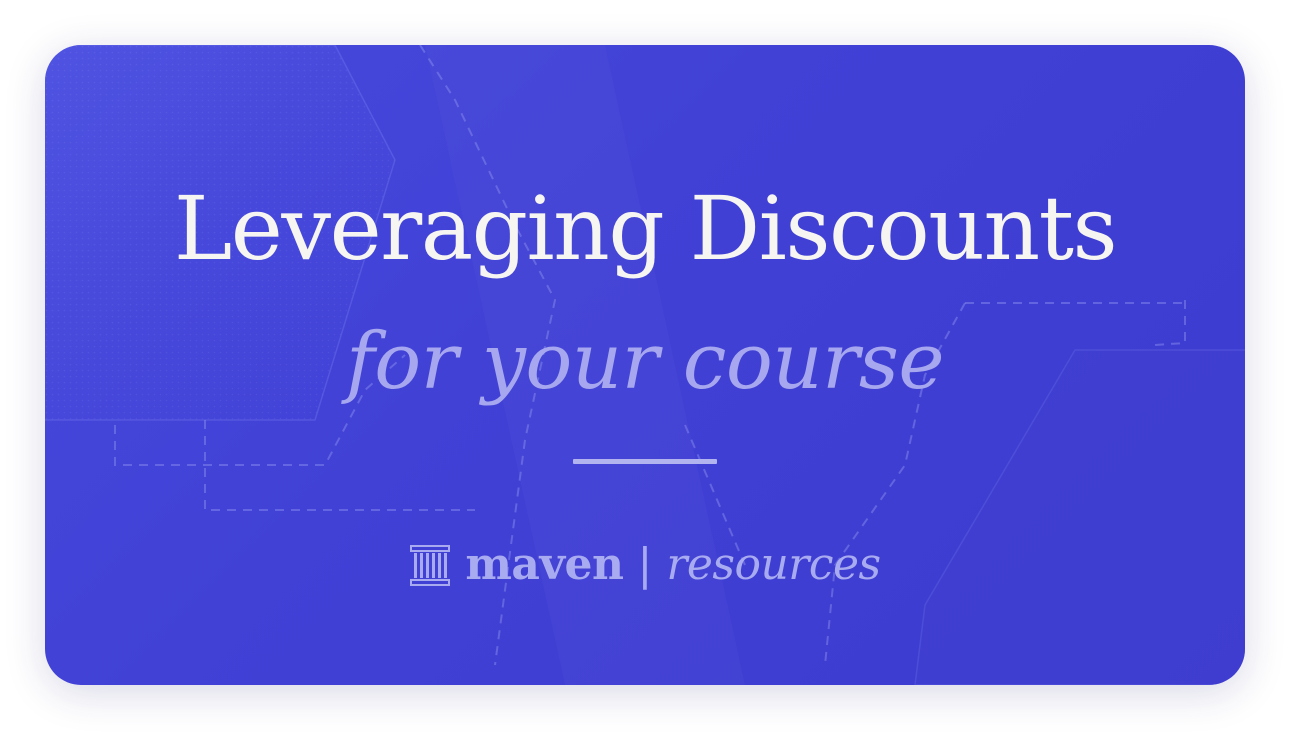 The height and width of the screenshot is (740, 1300). What do you see at coordinates (544, 564) in the screenshot?
I see `brand-name: maven` at bounding box center [544, 564].